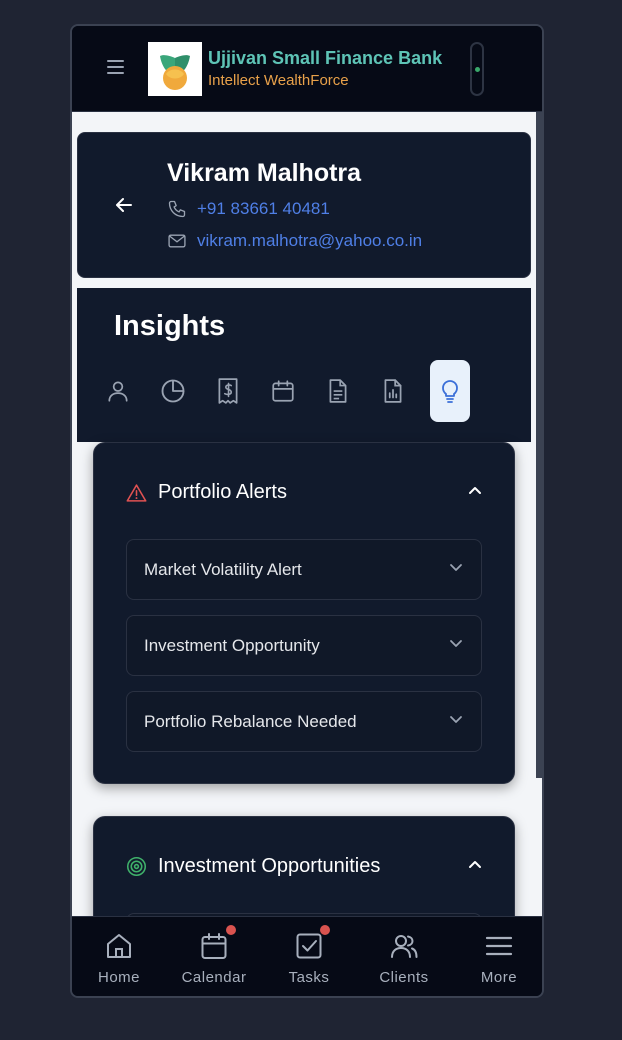  I want to click on investment-opportunities-section: Investment Opportunities, so click(304, 866).